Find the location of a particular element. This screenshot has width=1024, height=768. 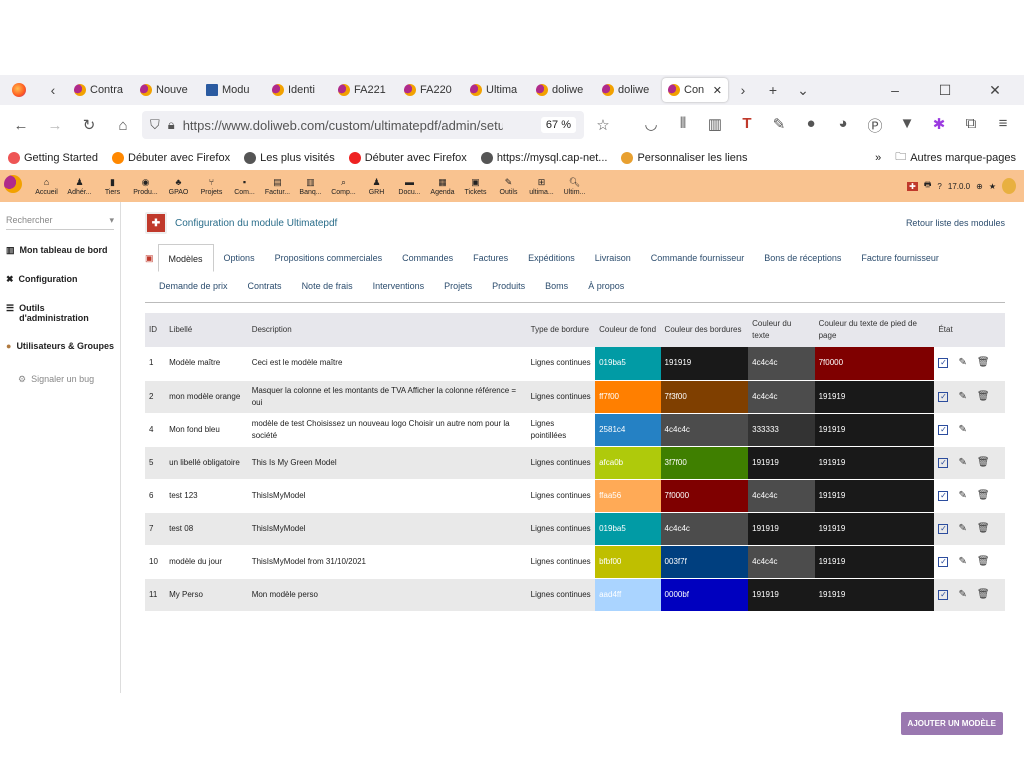

print-icon: 🖶︎ is located at coordinates (928, 186).